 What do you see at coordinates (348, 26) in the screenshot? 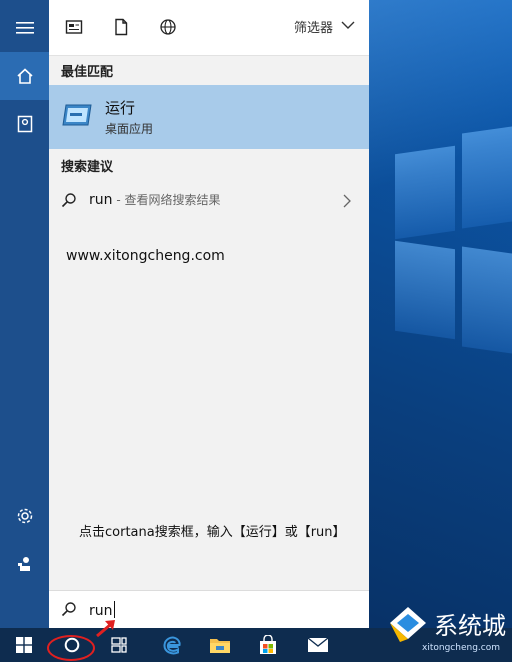
I see `chevron-down-icon` at bounding box center [348, 26].